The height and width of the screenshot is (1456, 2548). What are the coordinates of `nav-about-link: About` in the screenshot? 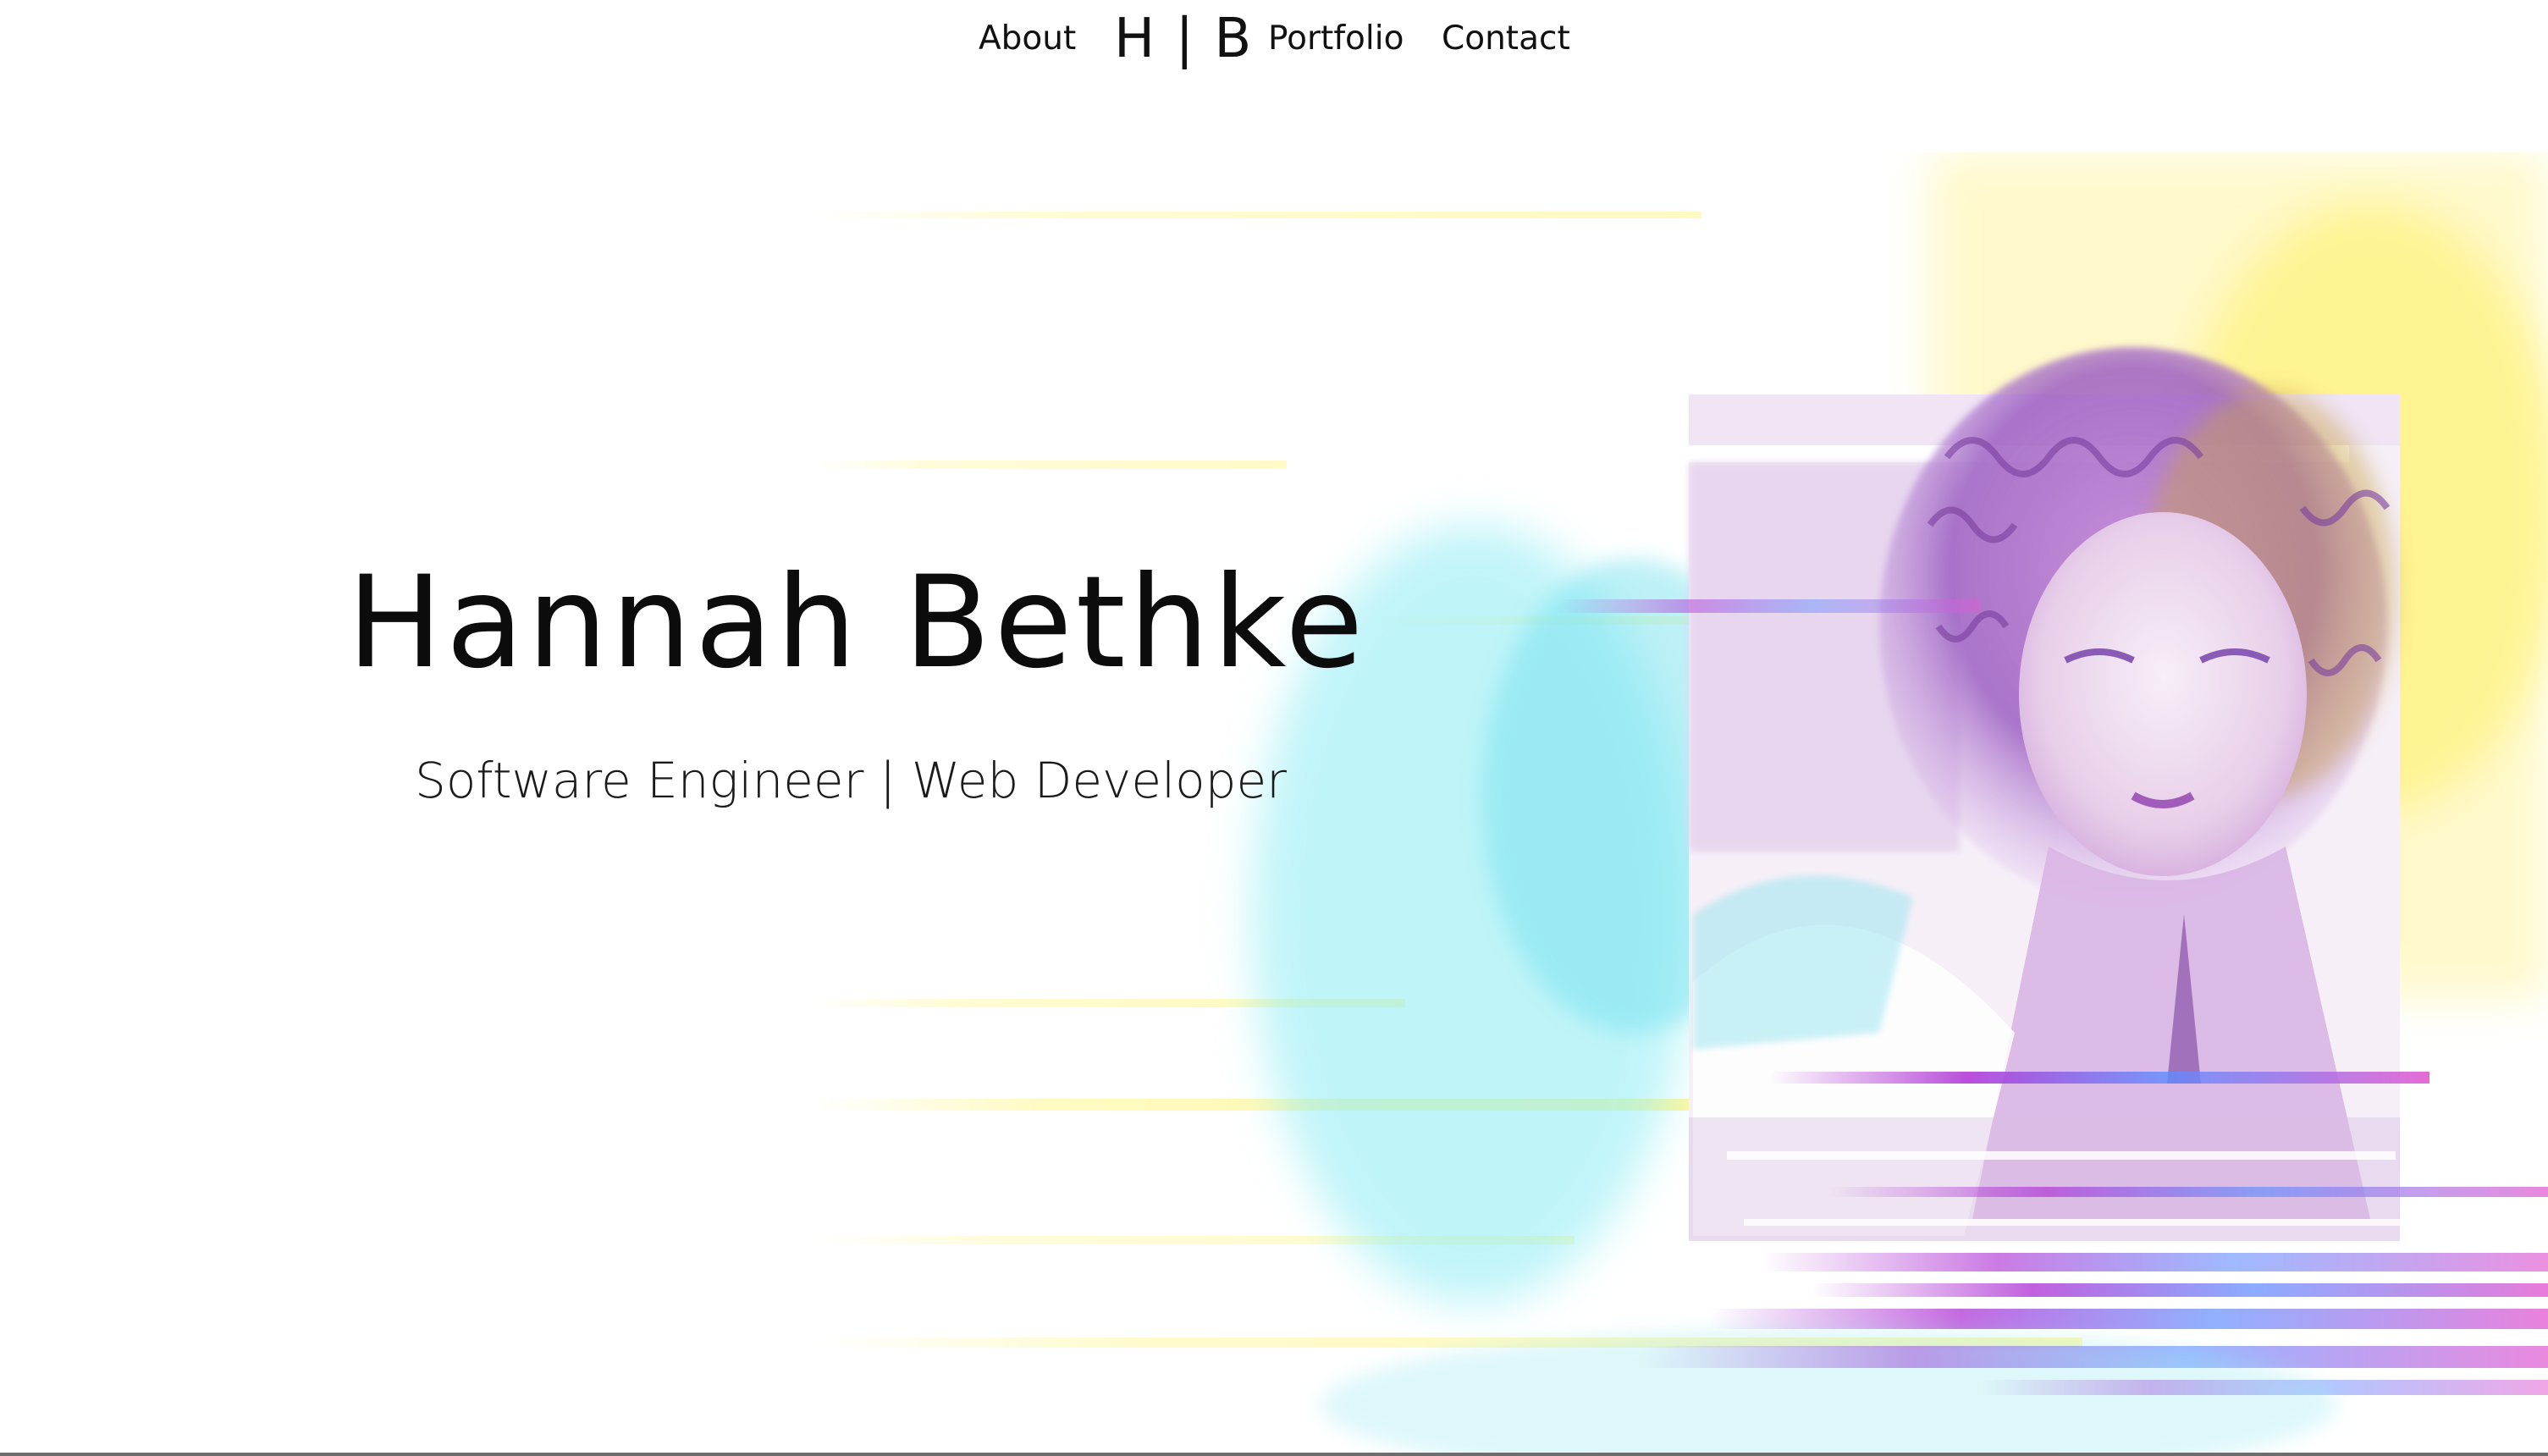 It's located at (1027, 39).